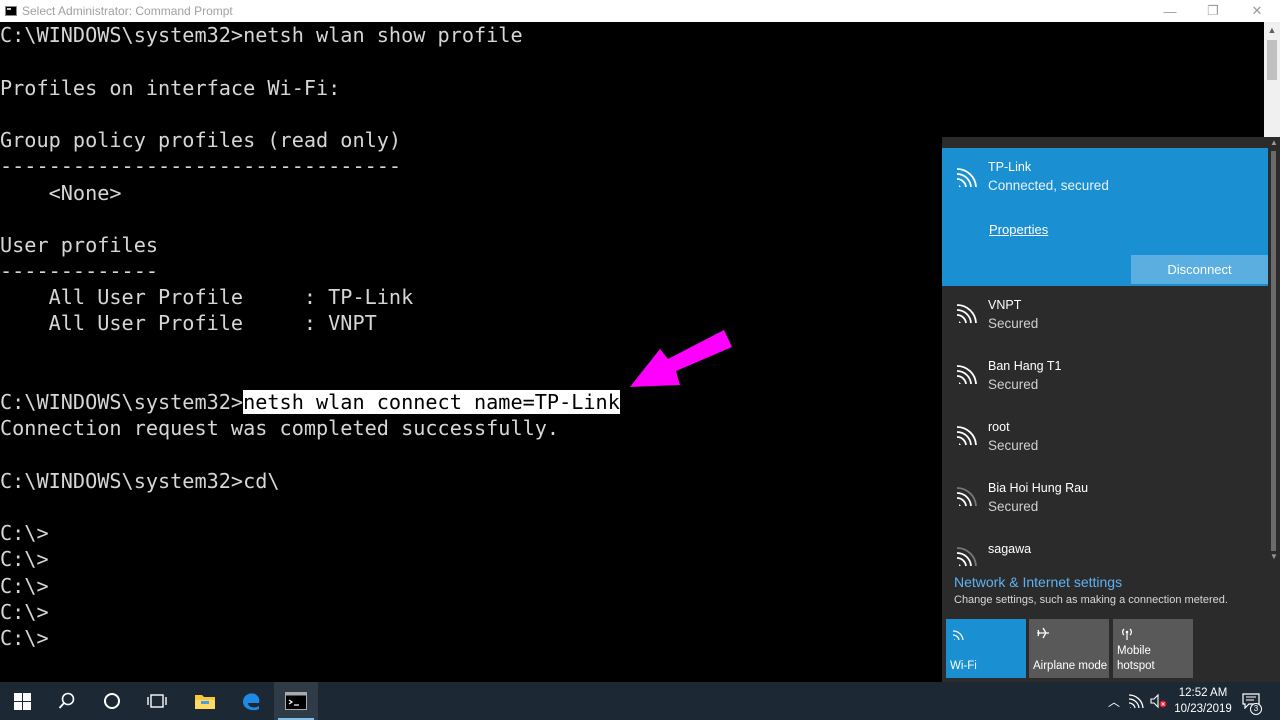  What do you see at coordinates (1005, 305) in the screenshot?
I see `network-name: VNPT` at bounding box center [1005, 305].